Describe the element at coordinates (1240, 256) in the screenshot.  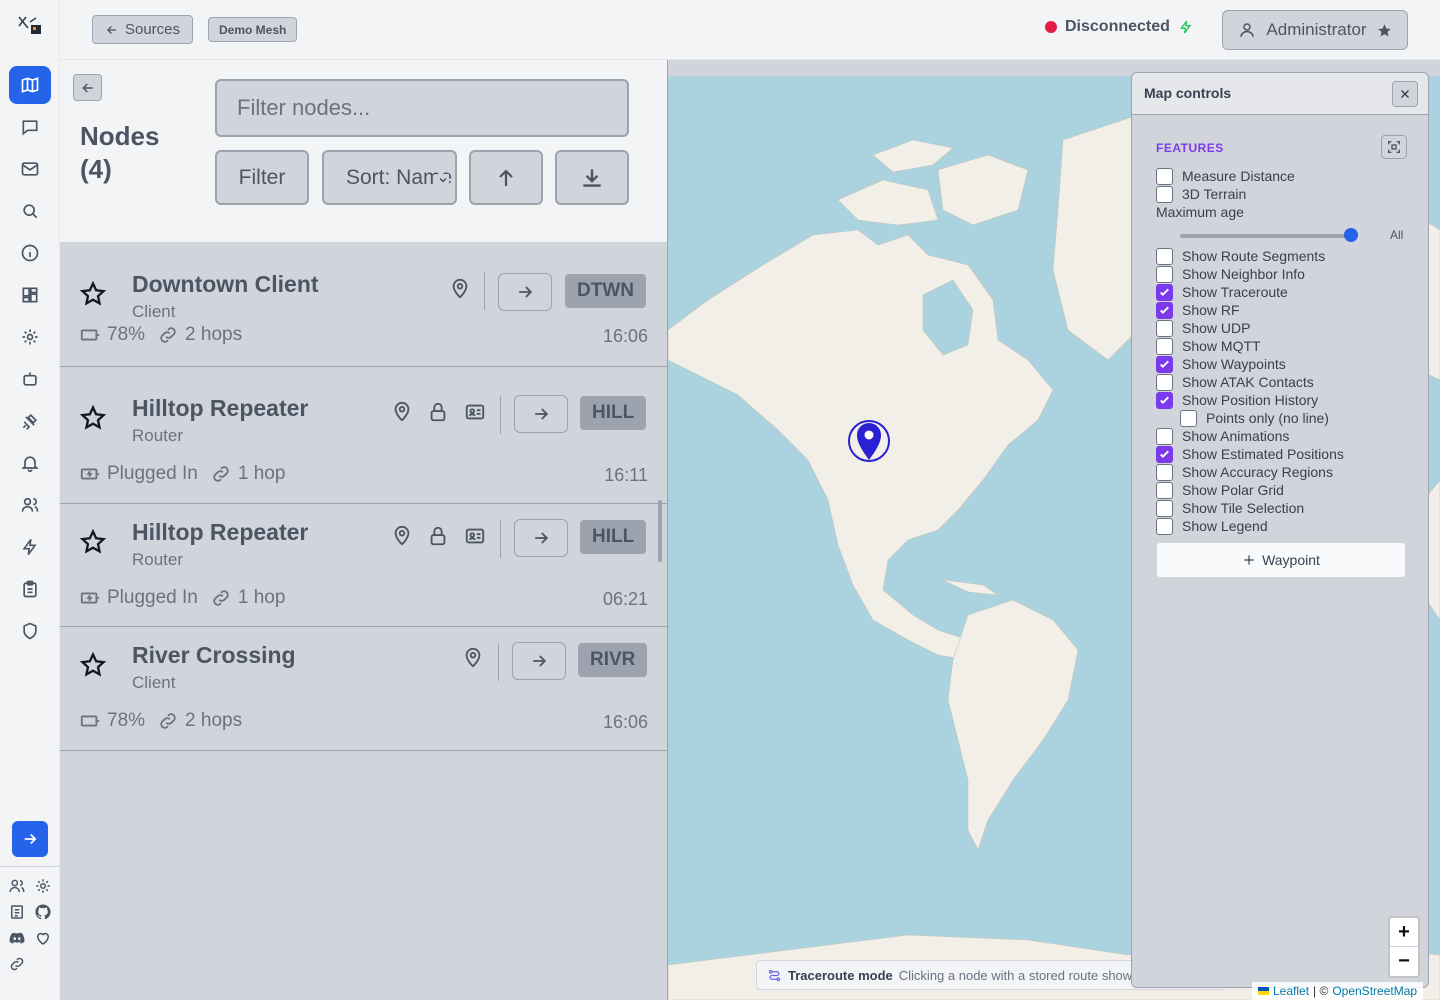
I see `option-show-route-segments: Show Route Segments` at that location.